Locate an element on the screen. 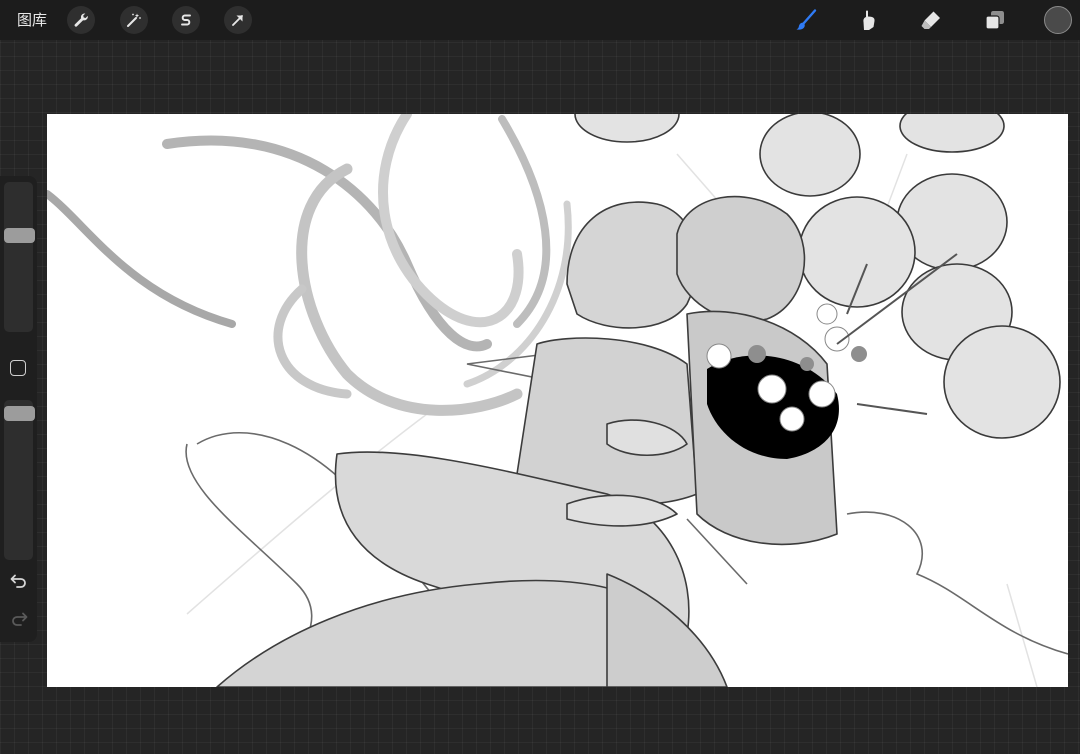  eraser-icon is located at coordinates (930, 20).